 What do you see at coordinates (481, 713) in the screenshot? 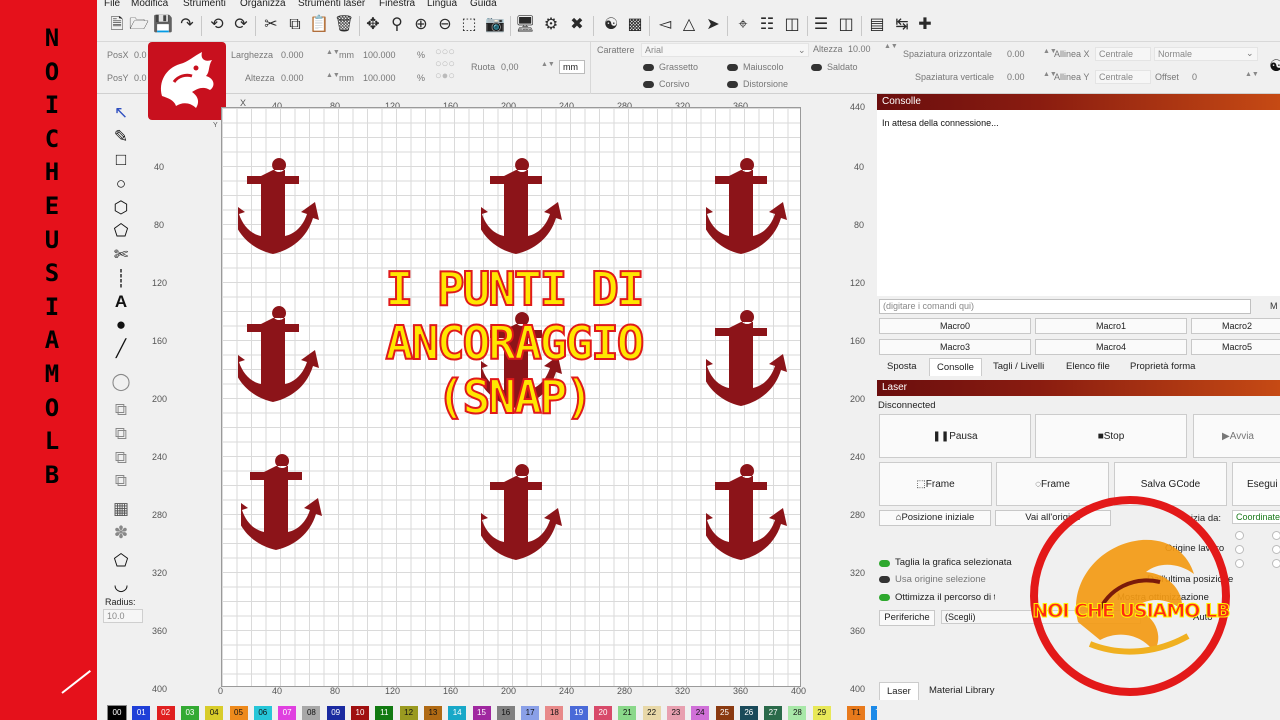
I see `color-swatch-15: 15` at bounding box center [481, 713].